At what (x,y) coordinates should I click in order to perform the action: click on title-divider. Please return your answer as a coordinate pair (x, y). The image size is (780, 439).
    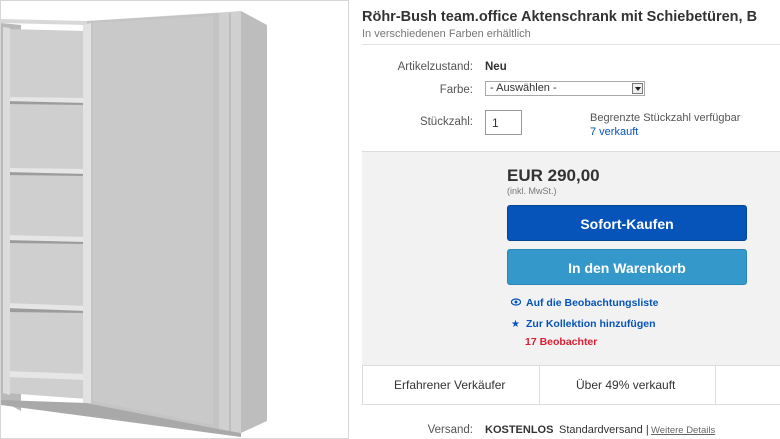
    Looking at the image, I should click on (571, 44).